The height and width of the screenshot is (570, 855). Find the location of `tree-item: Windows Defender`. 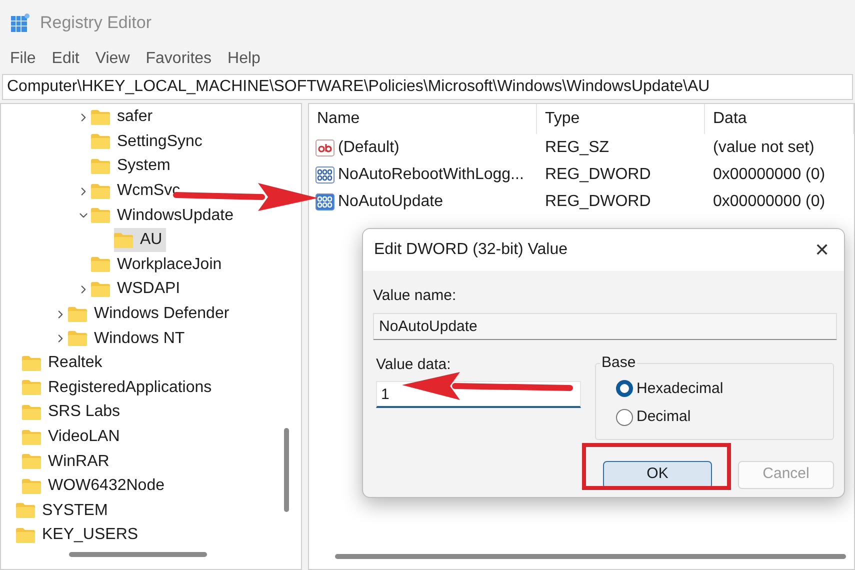

tree-item: Windows Defender is located at coordinates (151, 314).